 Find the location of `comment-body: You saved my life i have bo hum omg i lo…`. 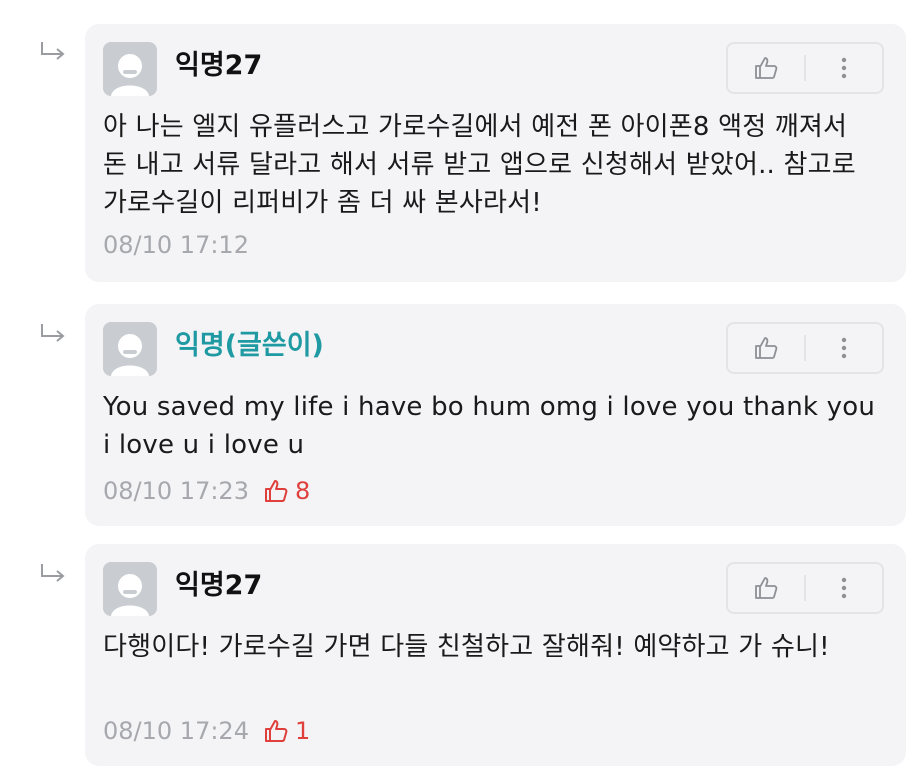

comment-body: You saved my life i have bo hum omg i lo… is located at coordinates (489, 426).